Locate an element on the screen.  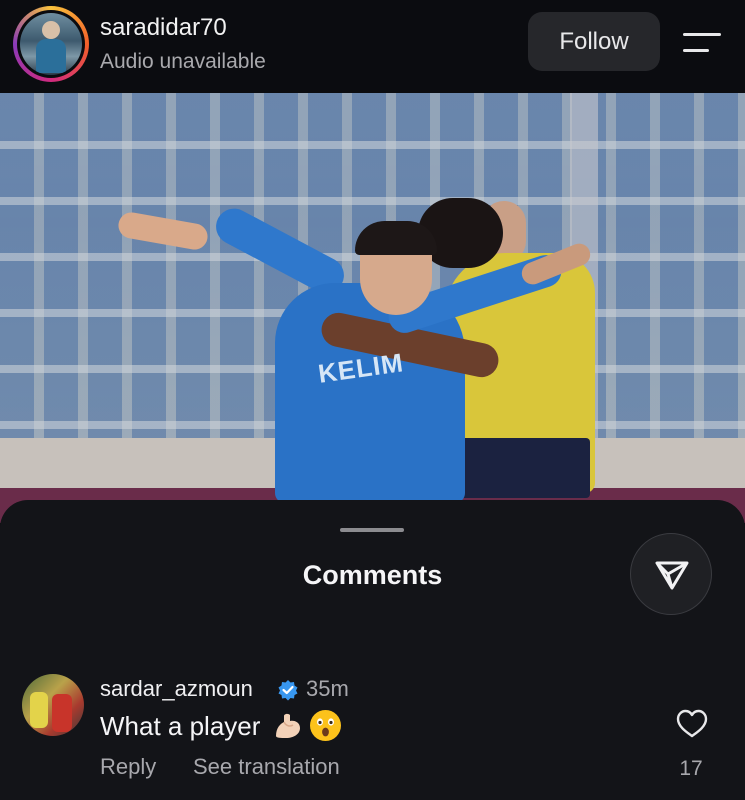
avatar-image is located at coordinates (51, 44).